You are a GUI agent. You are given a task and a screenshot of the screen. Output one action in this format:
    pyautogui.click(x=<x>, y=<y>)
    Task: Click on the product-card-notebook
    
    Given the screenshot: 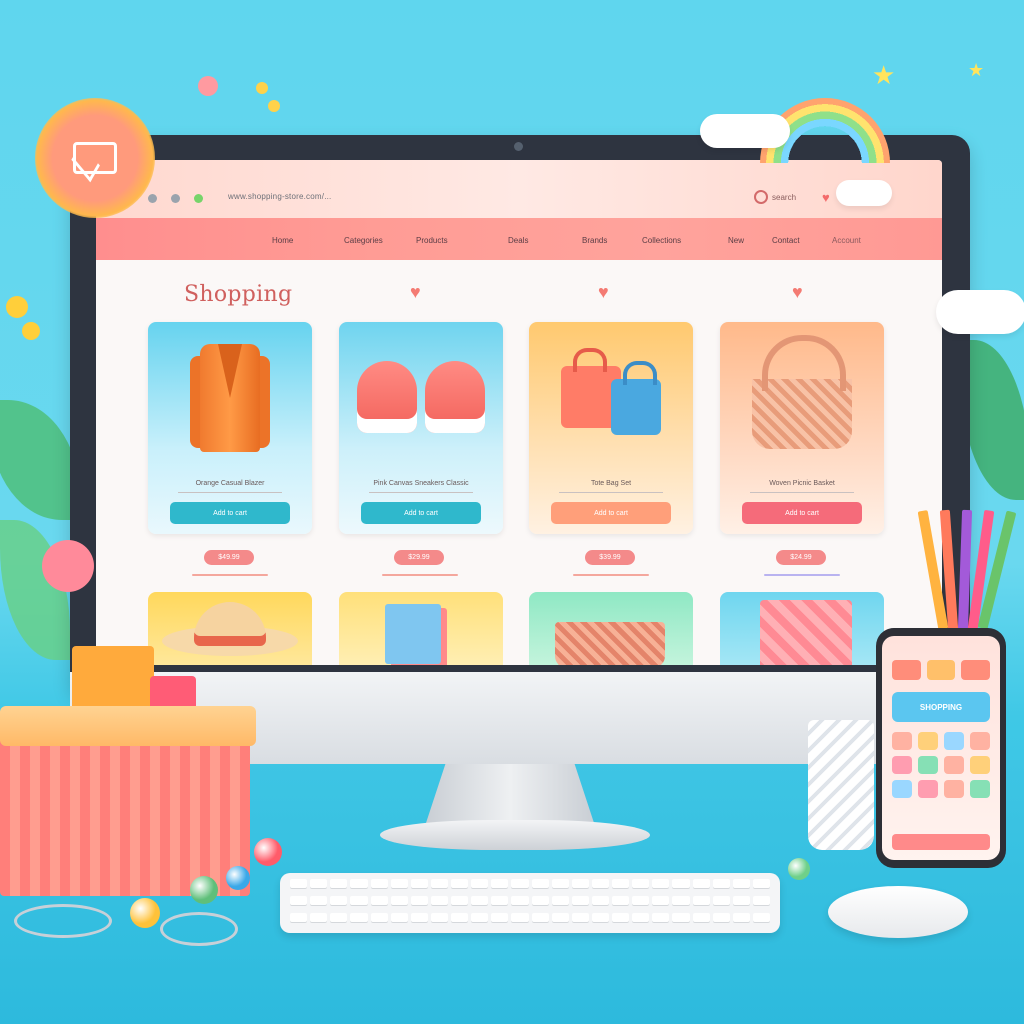 What is the action you would take?
    pyautogui.click(x=421, y=628)
    